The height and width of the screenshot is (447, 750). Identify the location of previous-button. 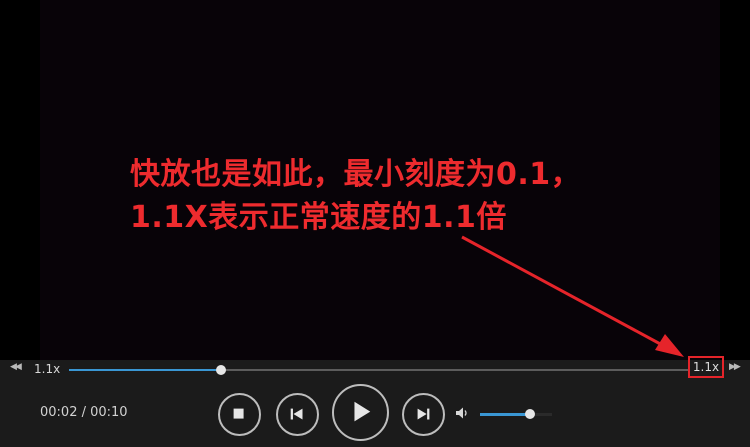
(297, 414).